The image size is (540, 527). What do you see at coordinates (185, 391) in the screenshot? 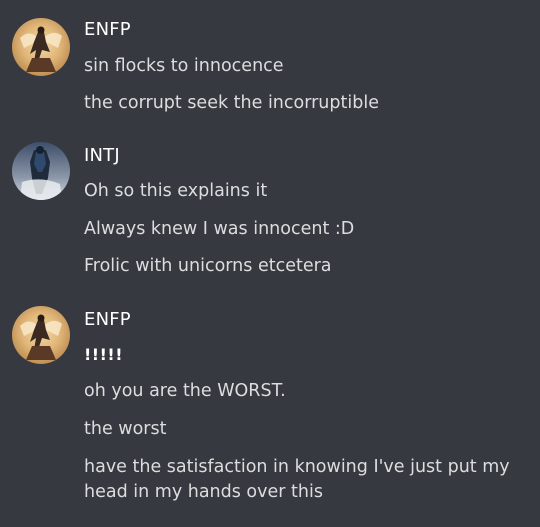
I see `message-text: oh you are the WORST.` at bounding box center [185, 391].